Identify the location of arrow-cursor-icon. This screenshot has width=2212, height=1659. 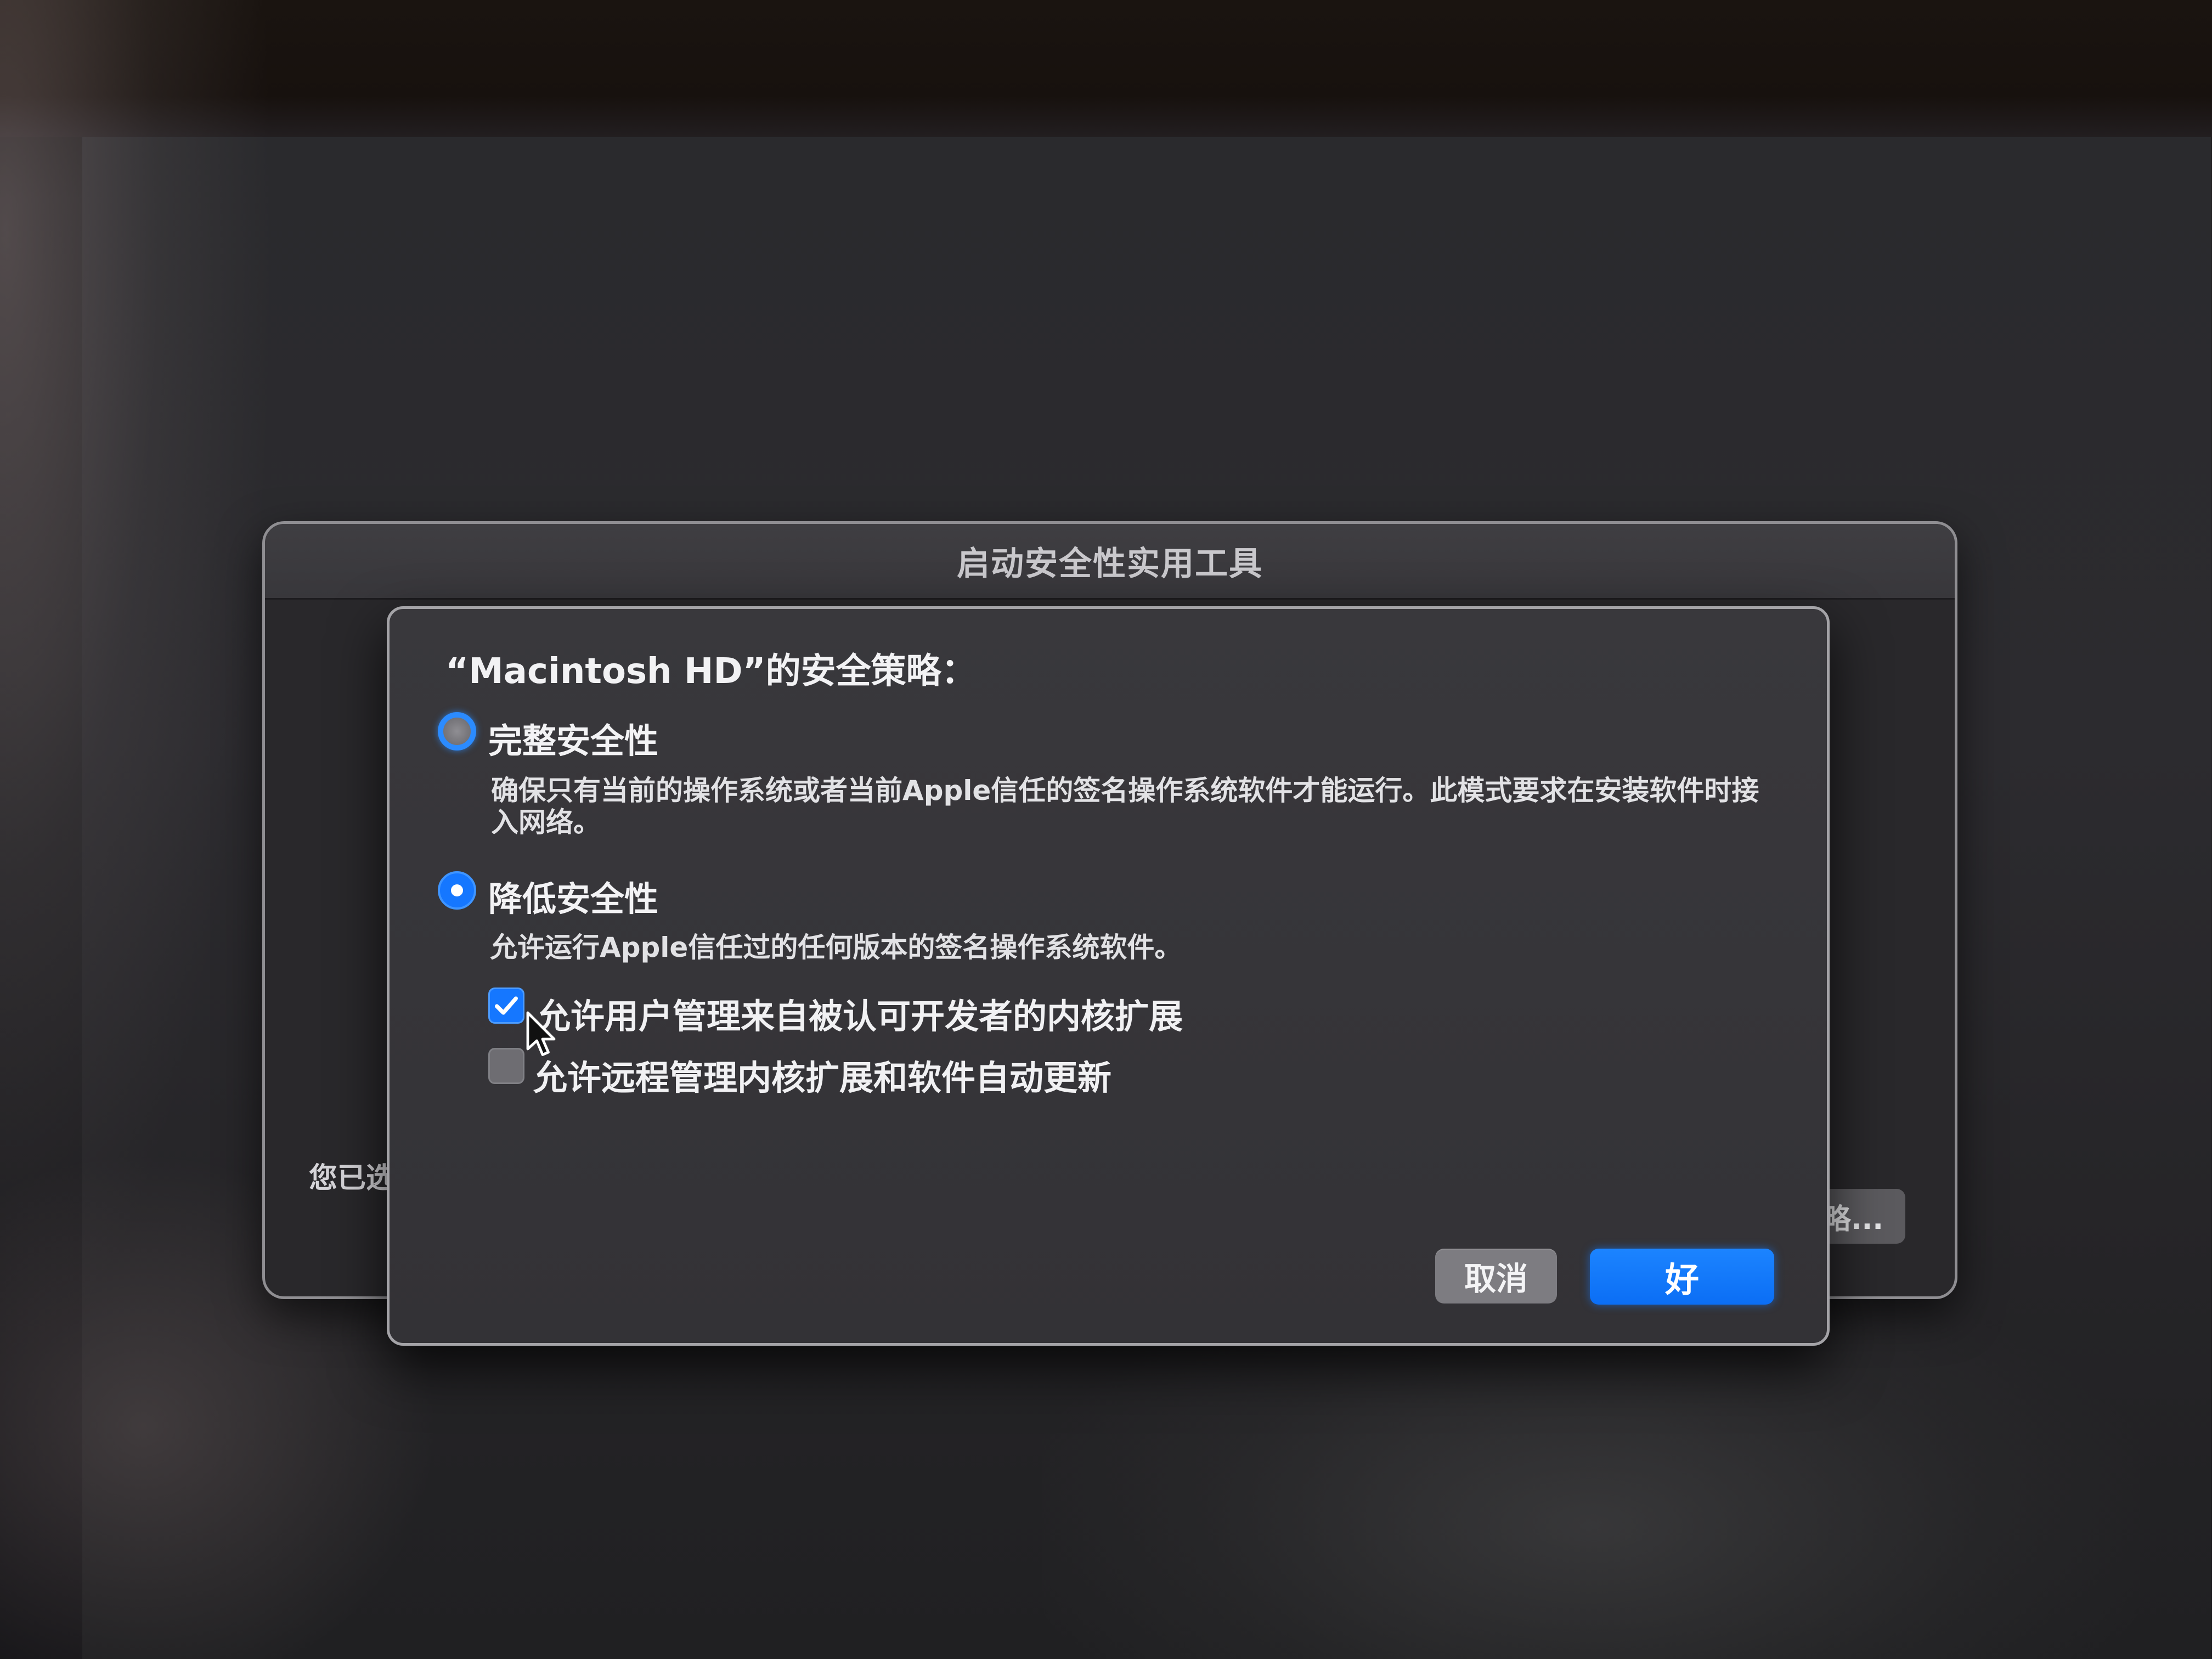
(541, 1034).